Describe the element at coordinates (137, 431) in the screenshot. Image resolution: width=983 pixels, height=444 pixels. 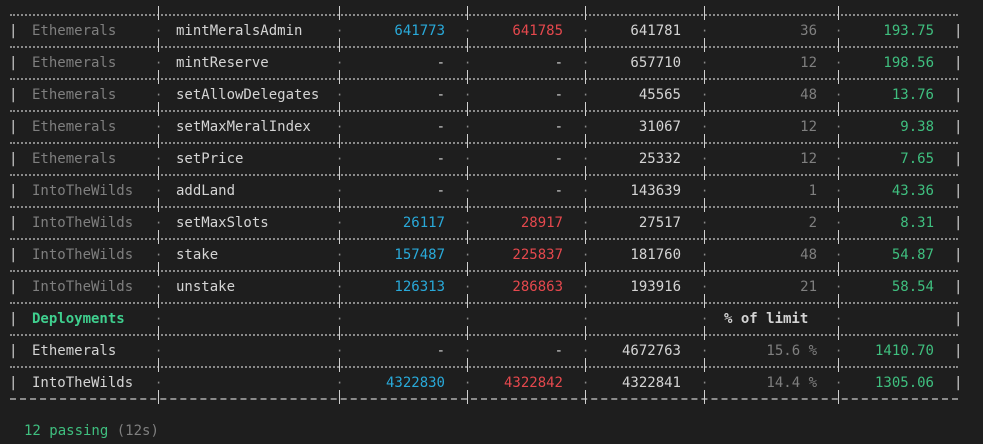
I see `test-duration: (12s)` at that location.